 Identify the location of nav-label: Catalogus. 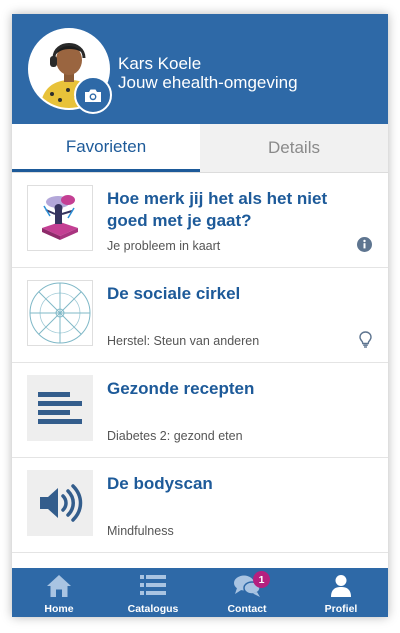
(153, 609).